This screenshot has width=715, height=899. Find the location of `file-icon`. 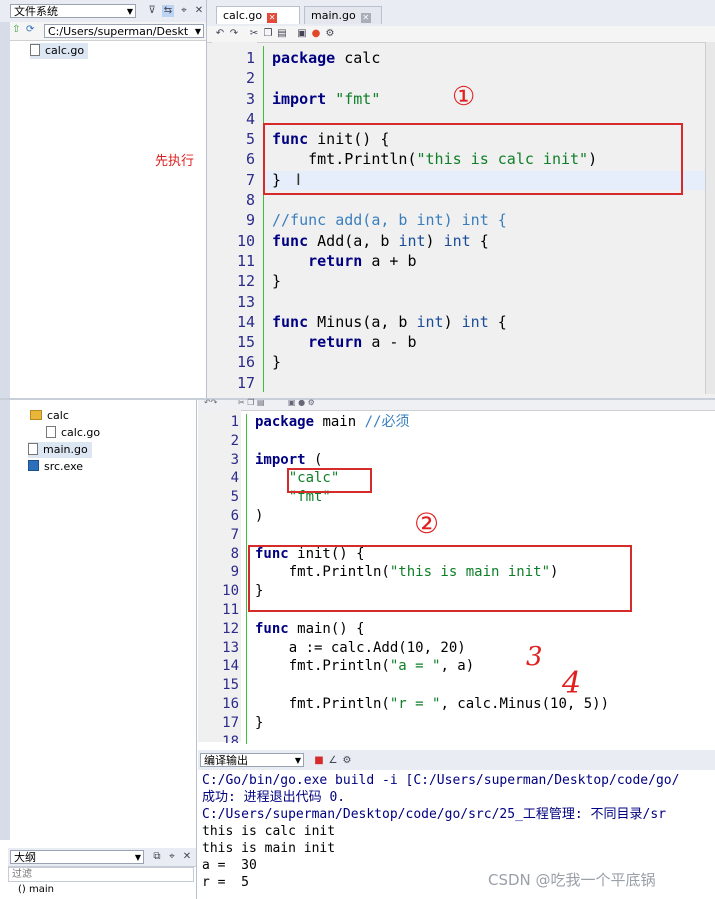

file-icon is located at coordinates (51, 432).